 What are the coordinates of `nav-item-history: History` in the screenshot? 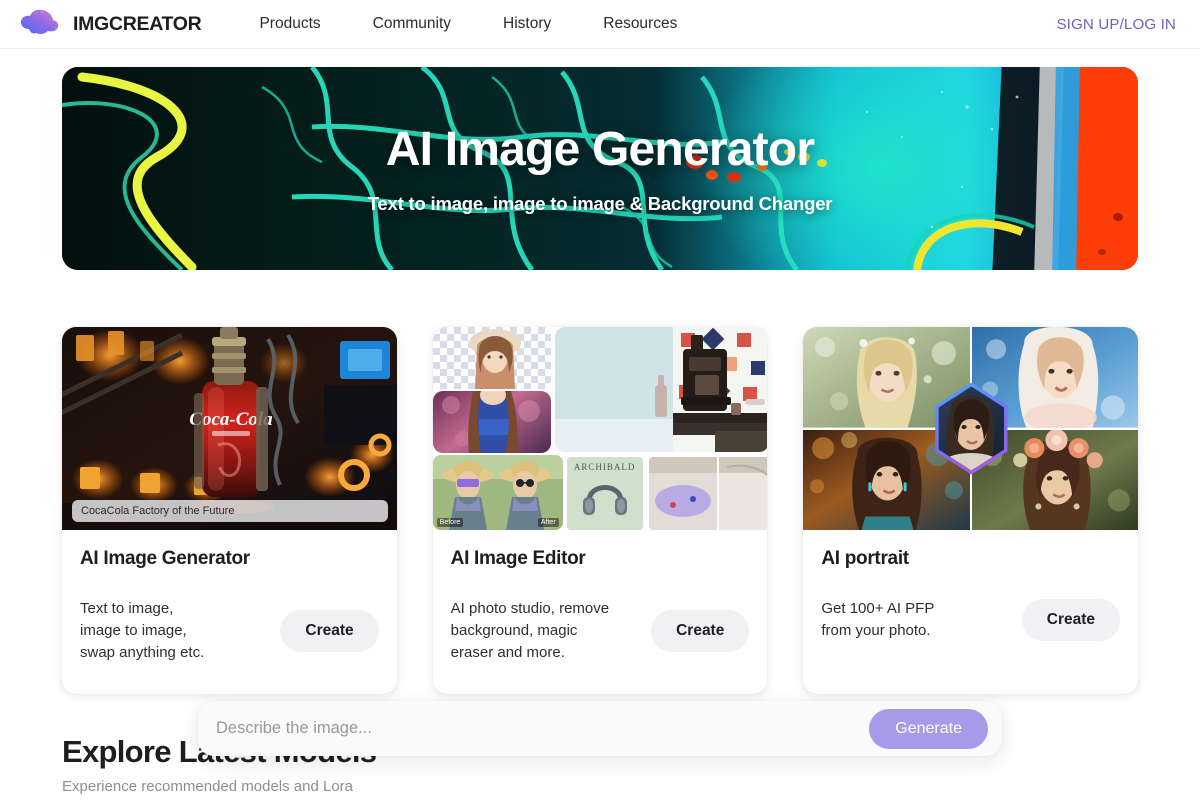 It's located at (527, 24).